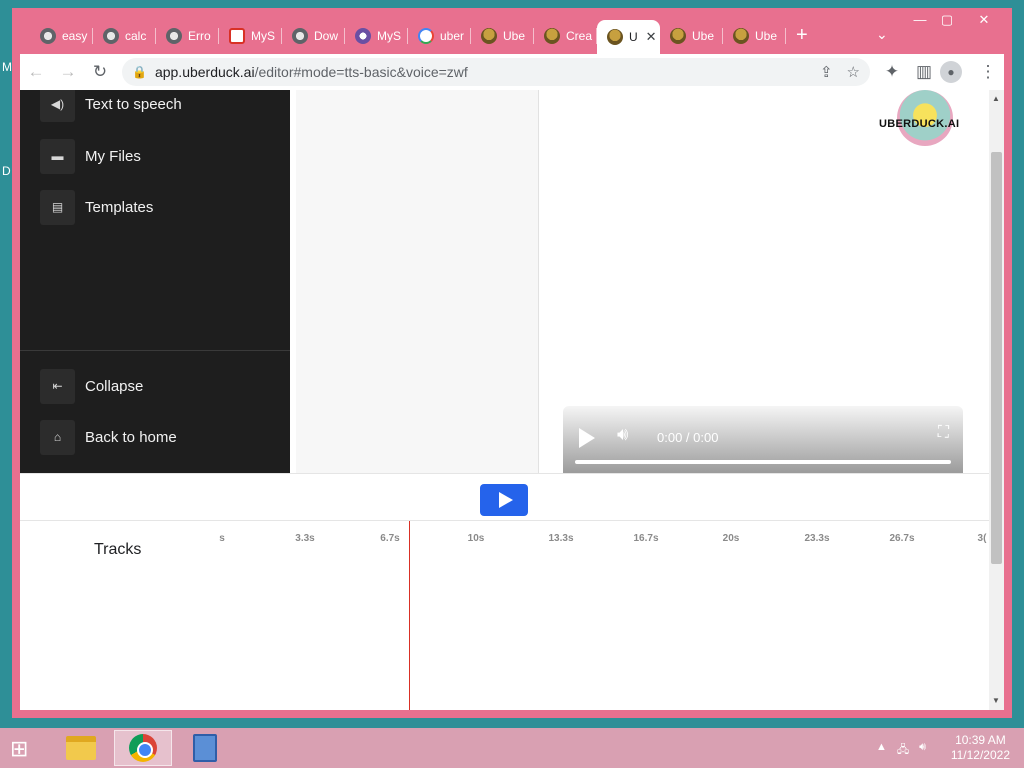 This screenshot has width=1024, height=768. I want to click on tracks-label: Tracks, so click(118, 549).